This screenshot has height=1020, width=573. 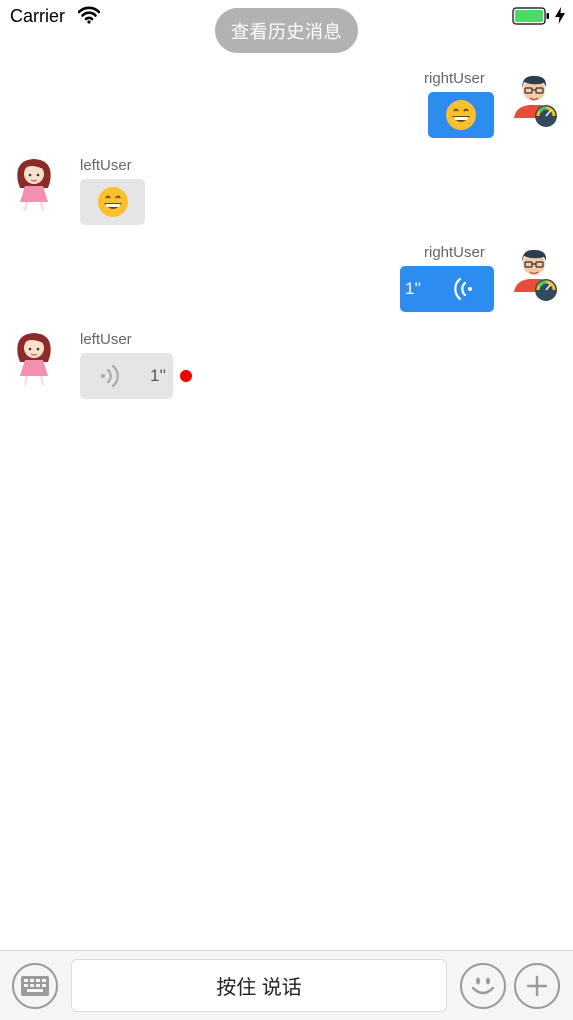 I want to click on keyboard-icon, so click(x=35, y=986).